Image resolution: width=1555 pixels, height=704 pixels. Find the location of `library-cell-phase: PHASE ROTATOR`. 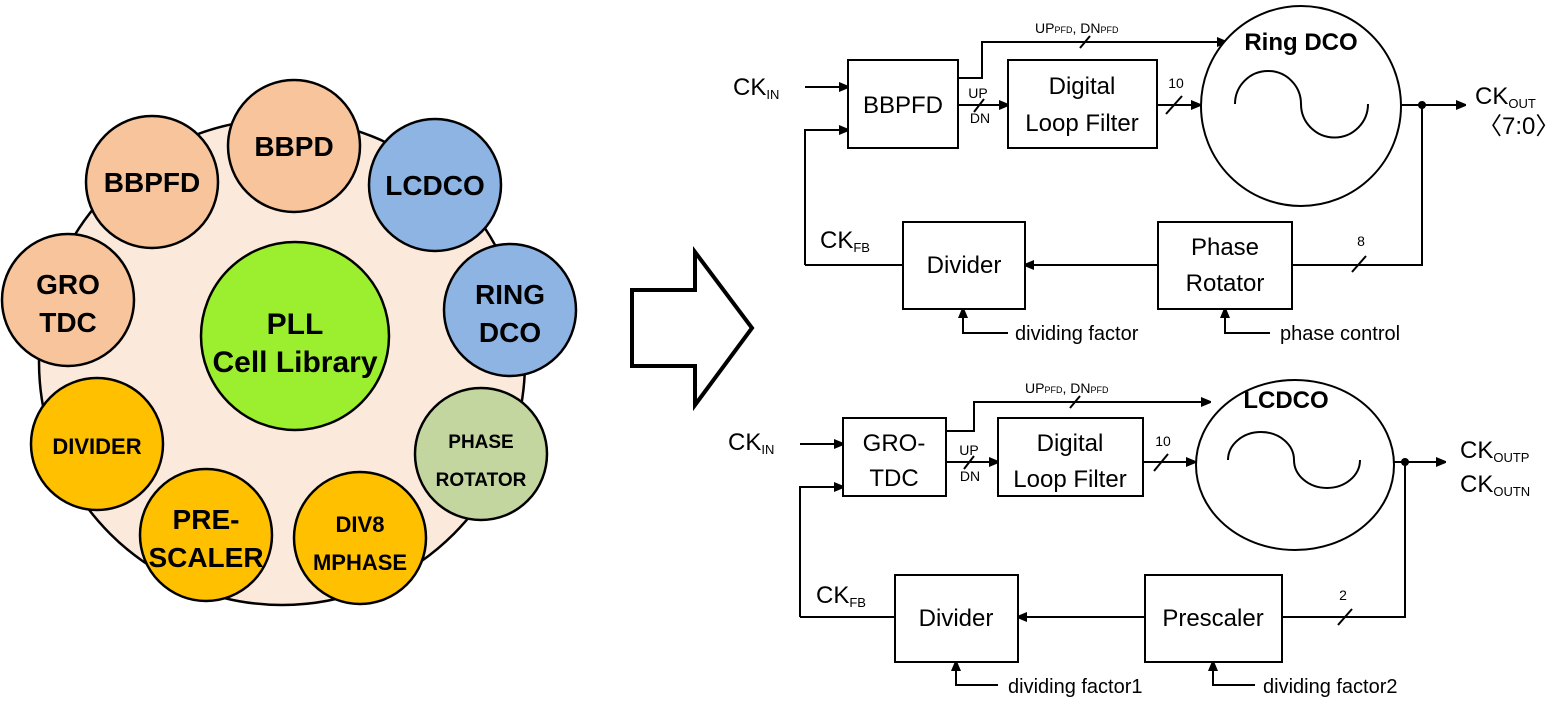

library-cell-phase: PHASE ROTATOR is located at coordinates (481, 454).